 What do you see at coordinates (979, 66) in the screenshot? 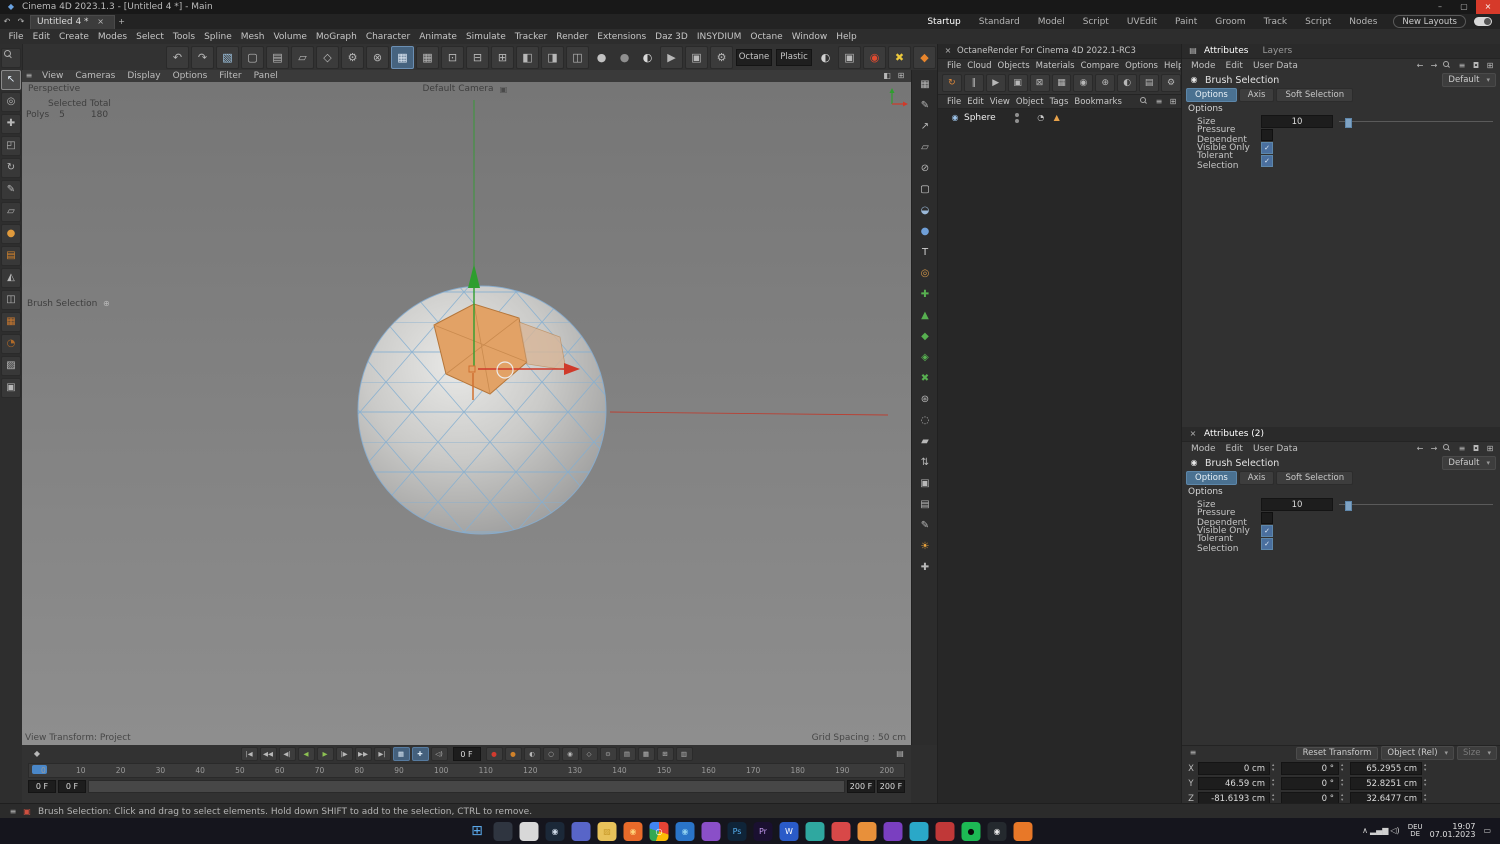
I see `octane-menu-item: Cloud` at bounding box center [979, 66].